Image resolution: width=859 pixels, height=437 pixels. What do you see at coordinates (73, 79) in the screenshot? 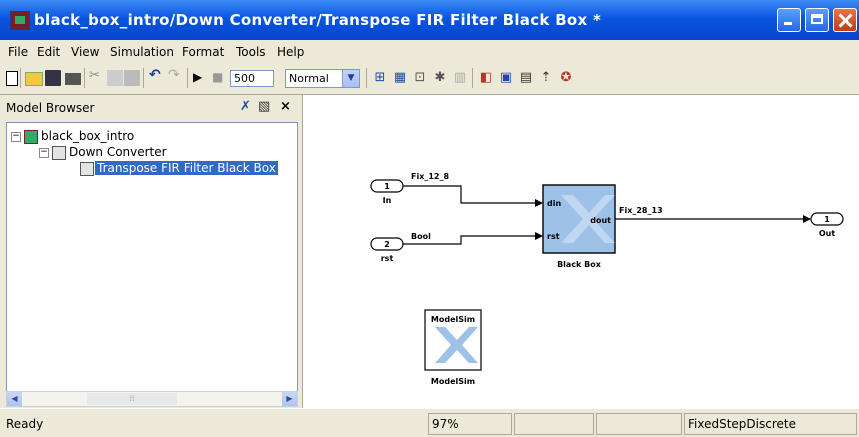
I see `print-icon` at bounding box center [73, 79].